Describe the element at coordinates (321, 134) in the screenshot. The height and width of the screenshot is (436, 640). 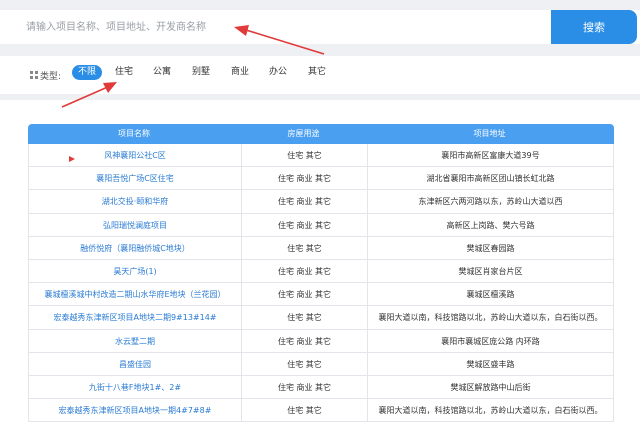
I see `table-header: 项目名称 房屋用途 项目地址` at that location.